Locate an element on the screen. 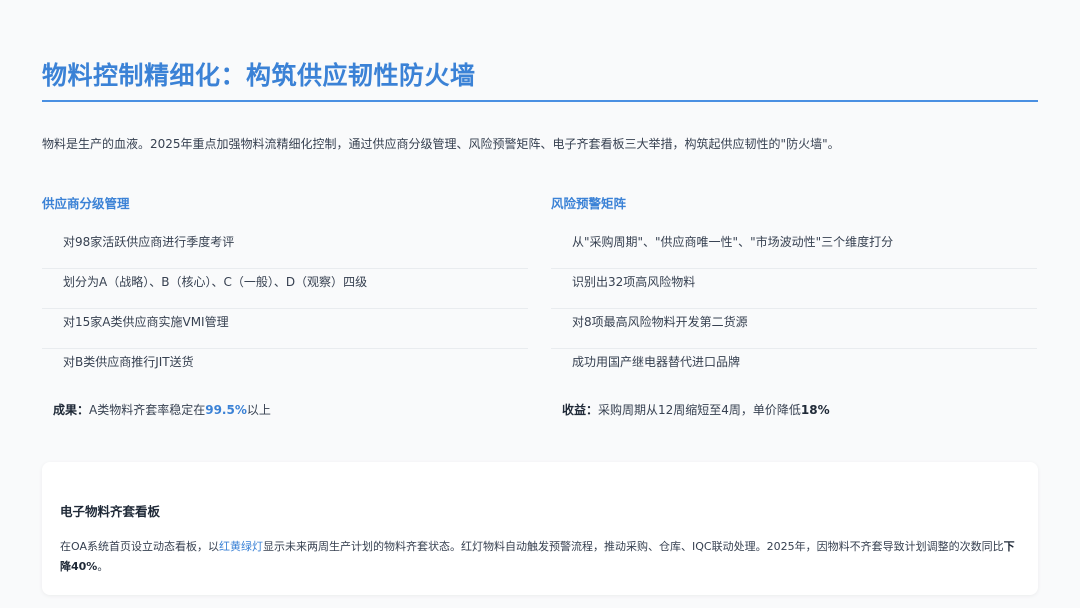  summary-highlight: 99.5% is located at coordinates (226, 410).